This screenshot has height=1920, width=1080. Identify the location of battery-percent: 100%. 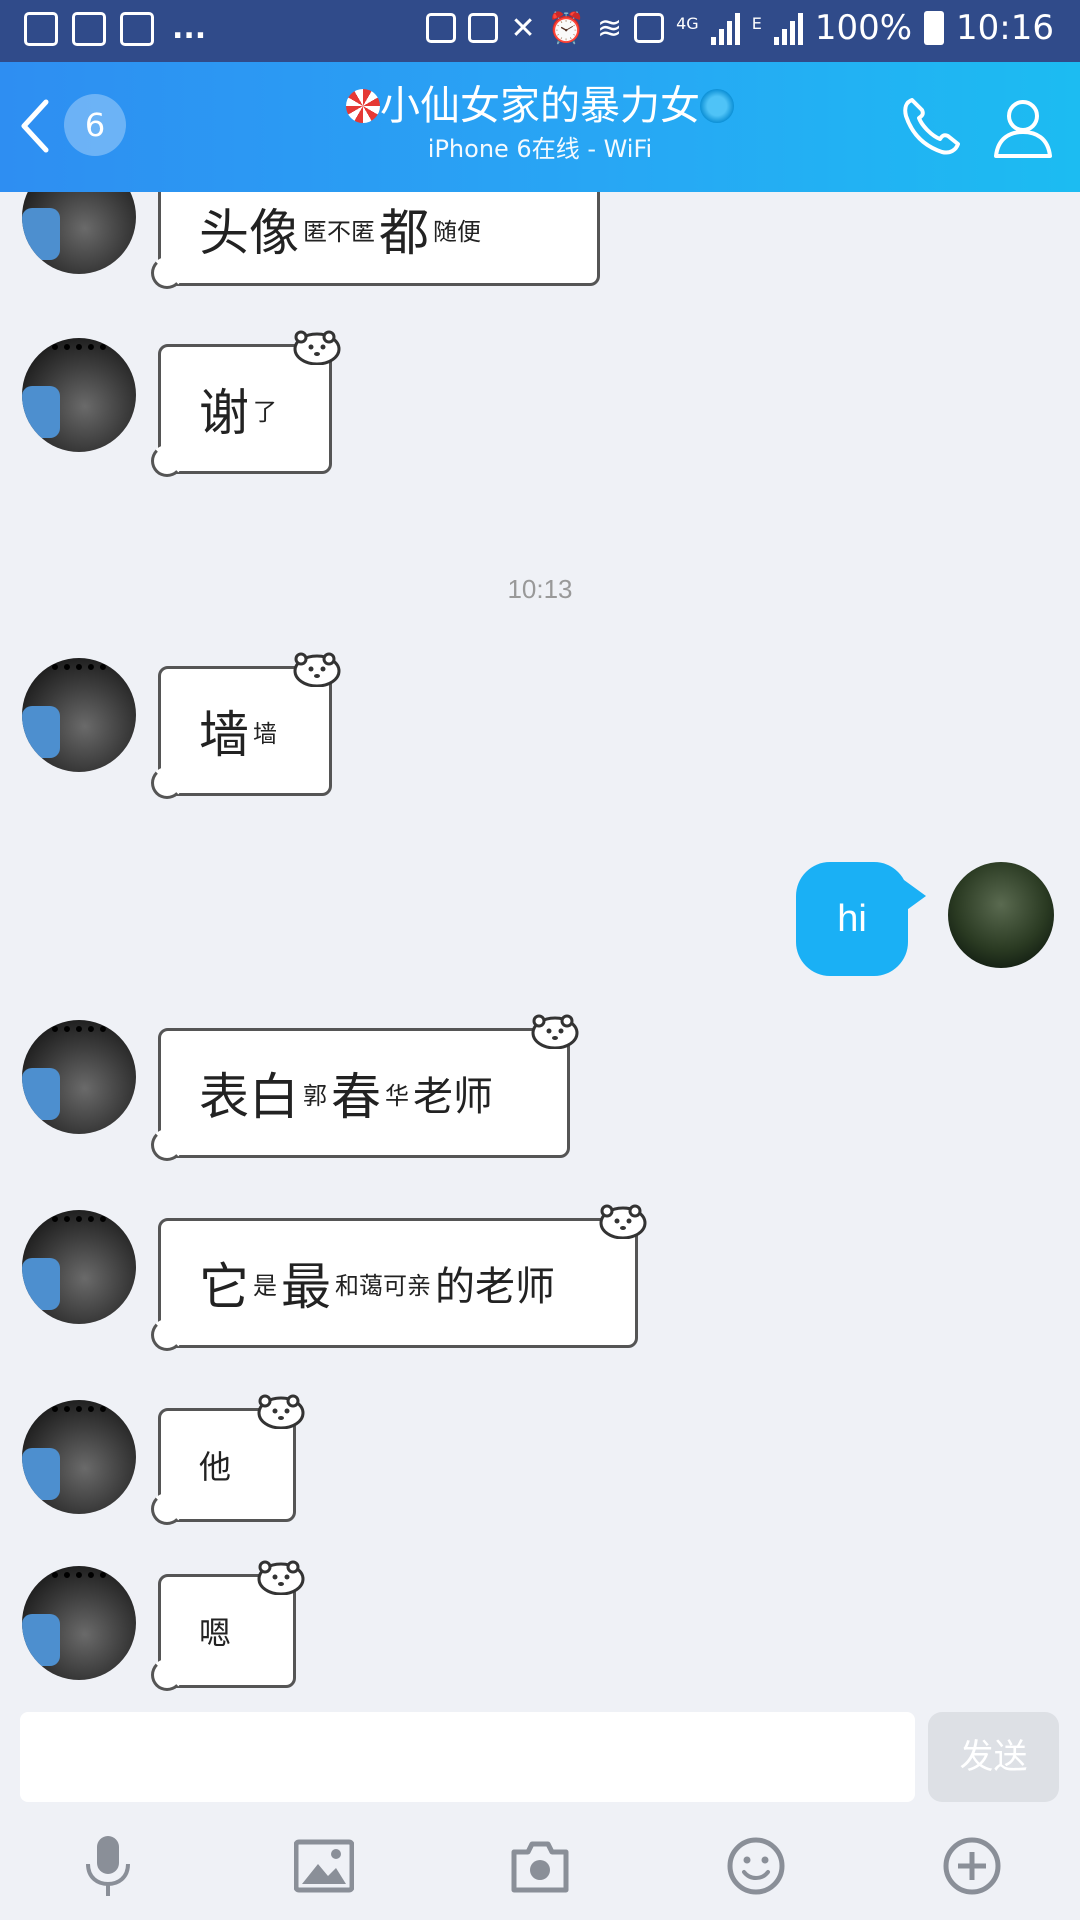
(863, 28).